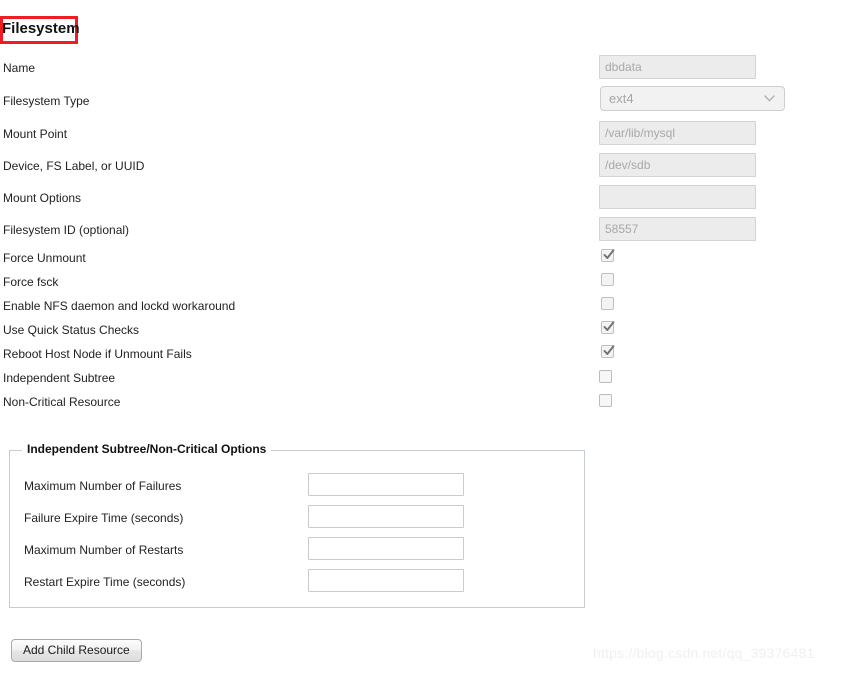 The width and height of the screenshot is (842, 674). I want to click on form-row-mount-point: Mount Point, so click(421, 137).